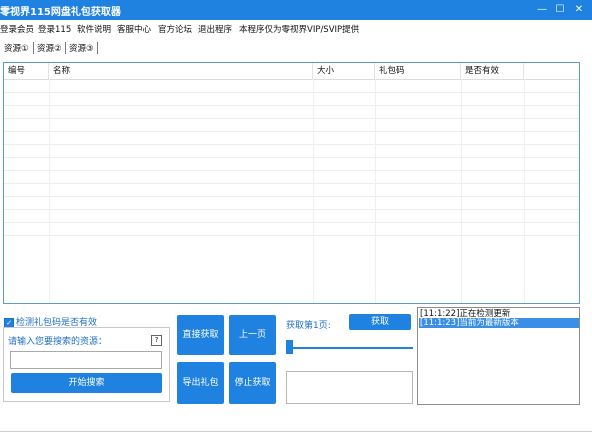 The width and height of the screenshot is (592, 445). Describe the element at coordinates (200, 335) in the screenshot. I see `direct-fetch-button: 直接获取` at that location.